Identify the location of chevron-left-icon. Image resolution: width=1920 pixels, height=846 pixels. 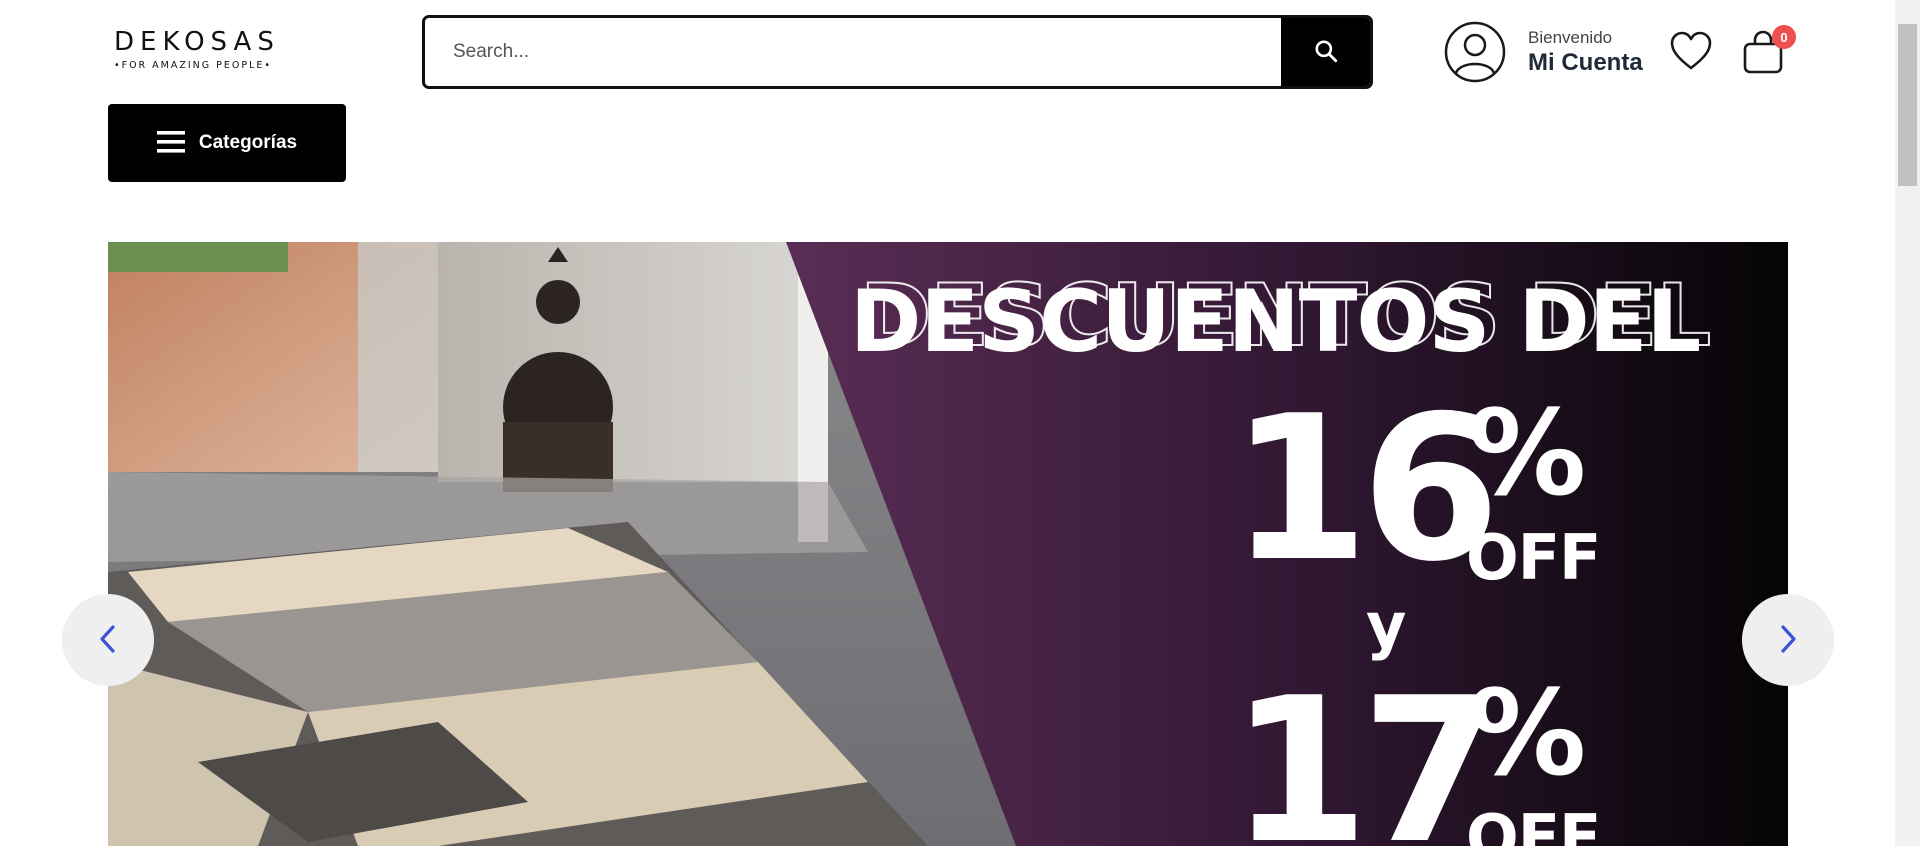
(108, 640).